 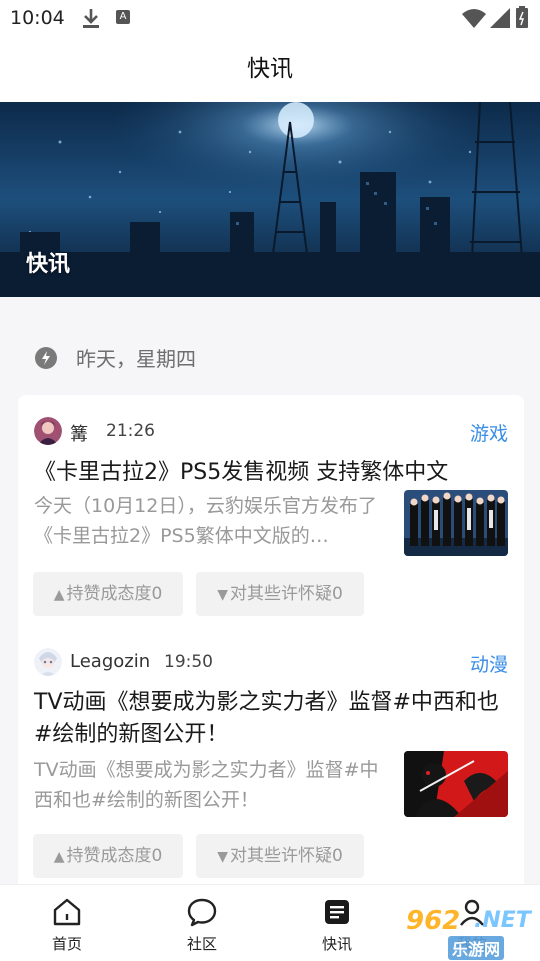 What do you see at coordinates (489, 432) in the screenshot?
I see `category-tag: 游戏` at bounding box center [489, 432].